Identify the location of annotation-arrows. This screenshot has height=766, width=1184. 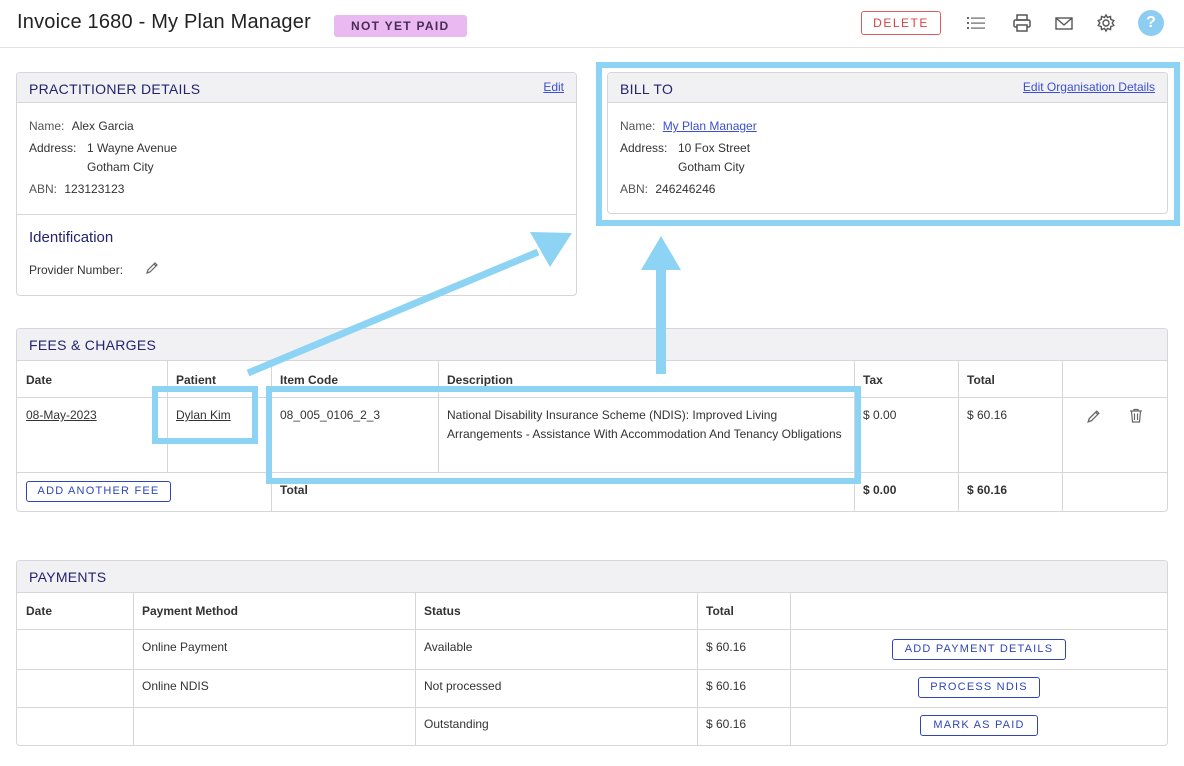
(463, 304).